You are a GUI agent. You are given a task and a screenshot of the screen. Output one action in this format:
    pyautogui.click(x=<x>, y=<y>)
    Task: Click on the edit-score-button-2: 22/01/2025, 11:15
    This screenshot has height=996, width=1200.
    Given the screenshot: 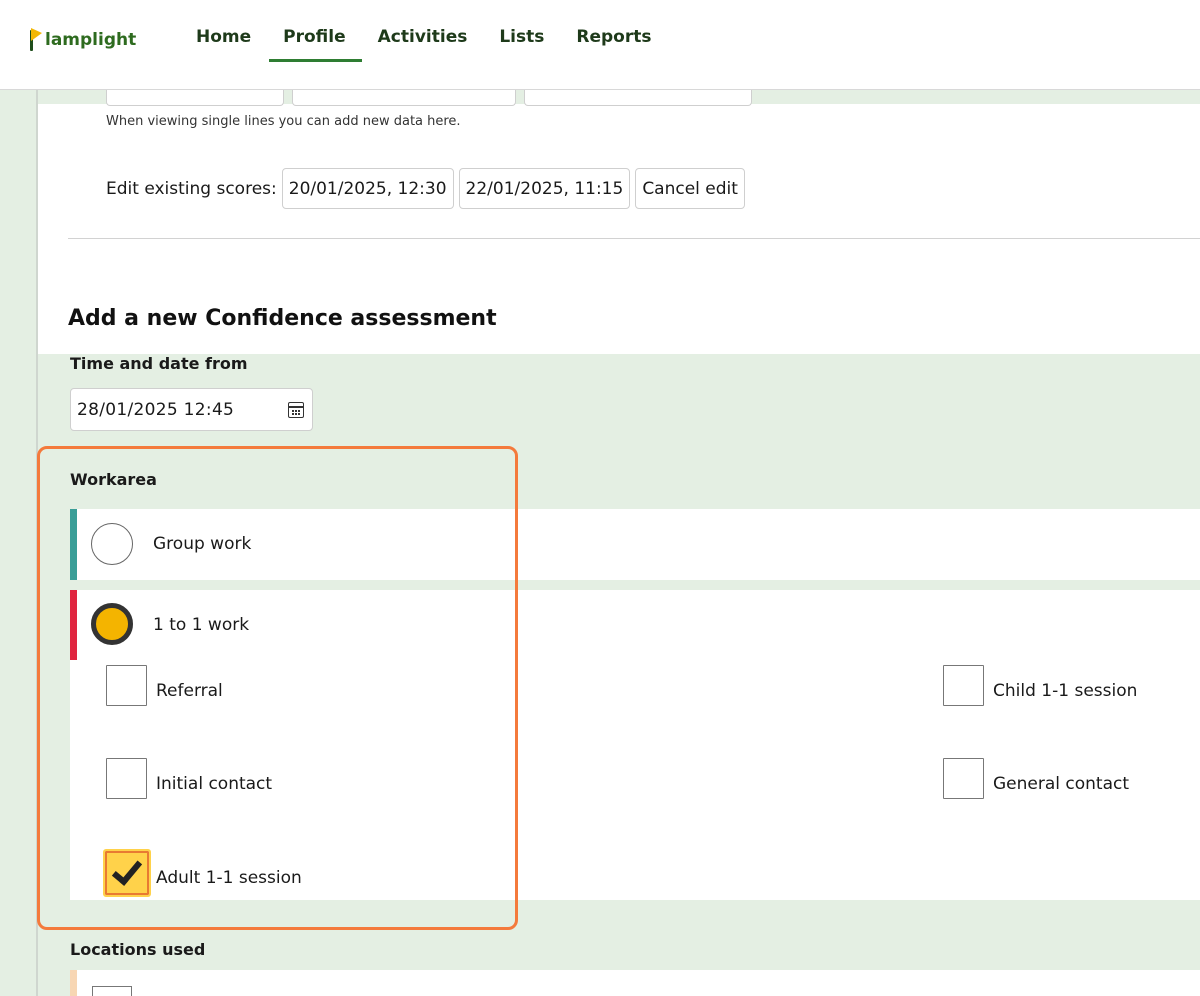 What is the action you would take?
    pyautogui.click(x=544, y=188)
    